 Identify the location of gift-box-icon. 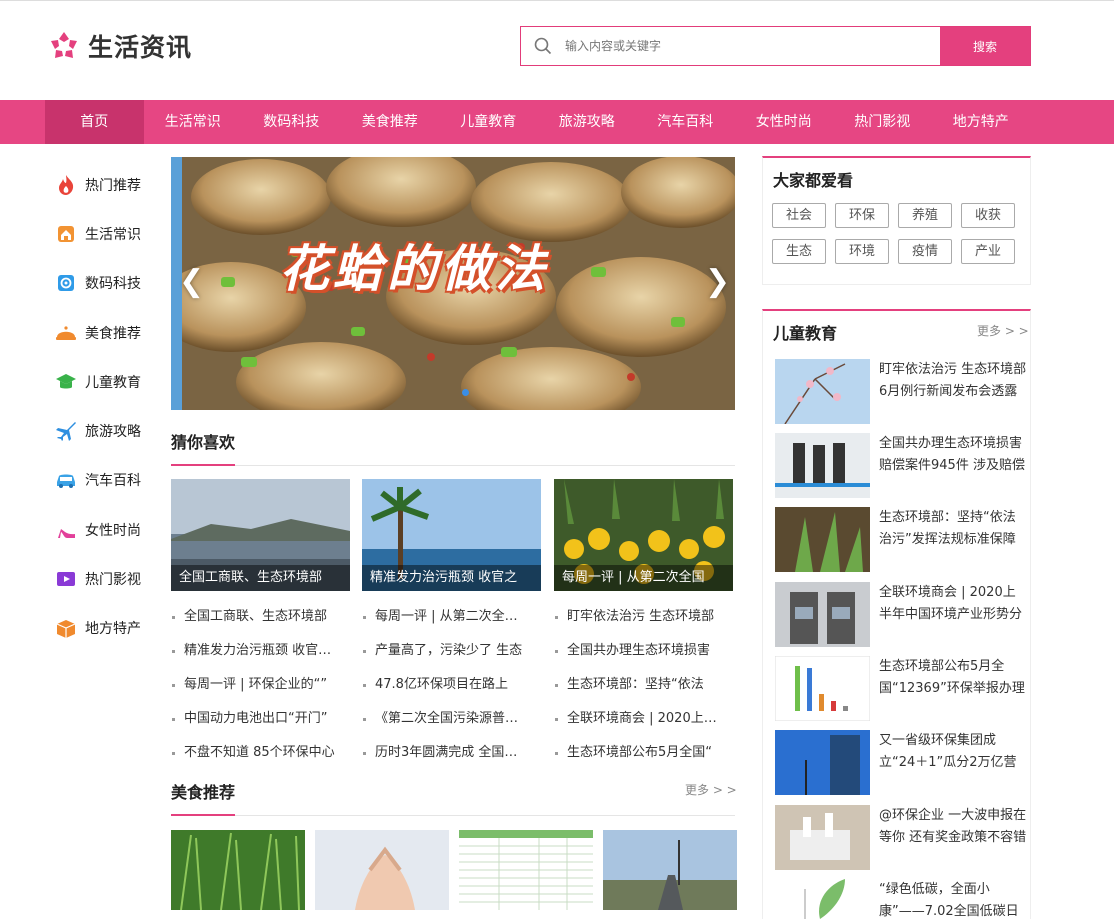
(66, 628).